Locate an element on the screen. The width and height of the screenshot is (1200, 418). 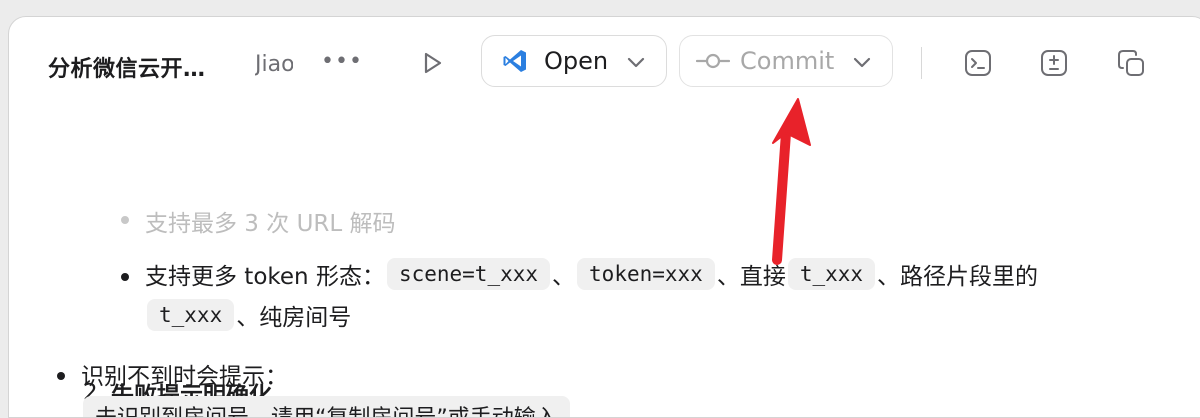
open-in-editor-button: Open is located at coordinates (574, 61).